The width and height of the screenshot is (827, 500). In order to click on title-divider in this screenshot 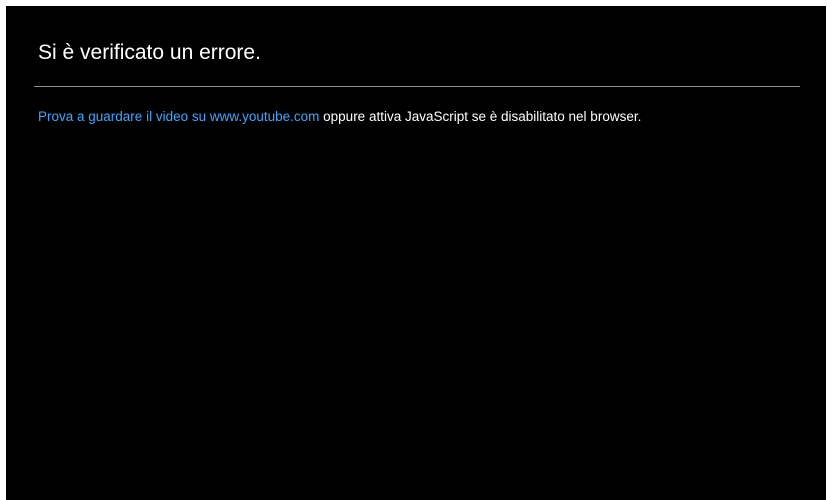, I will do `click(417, 86)`.